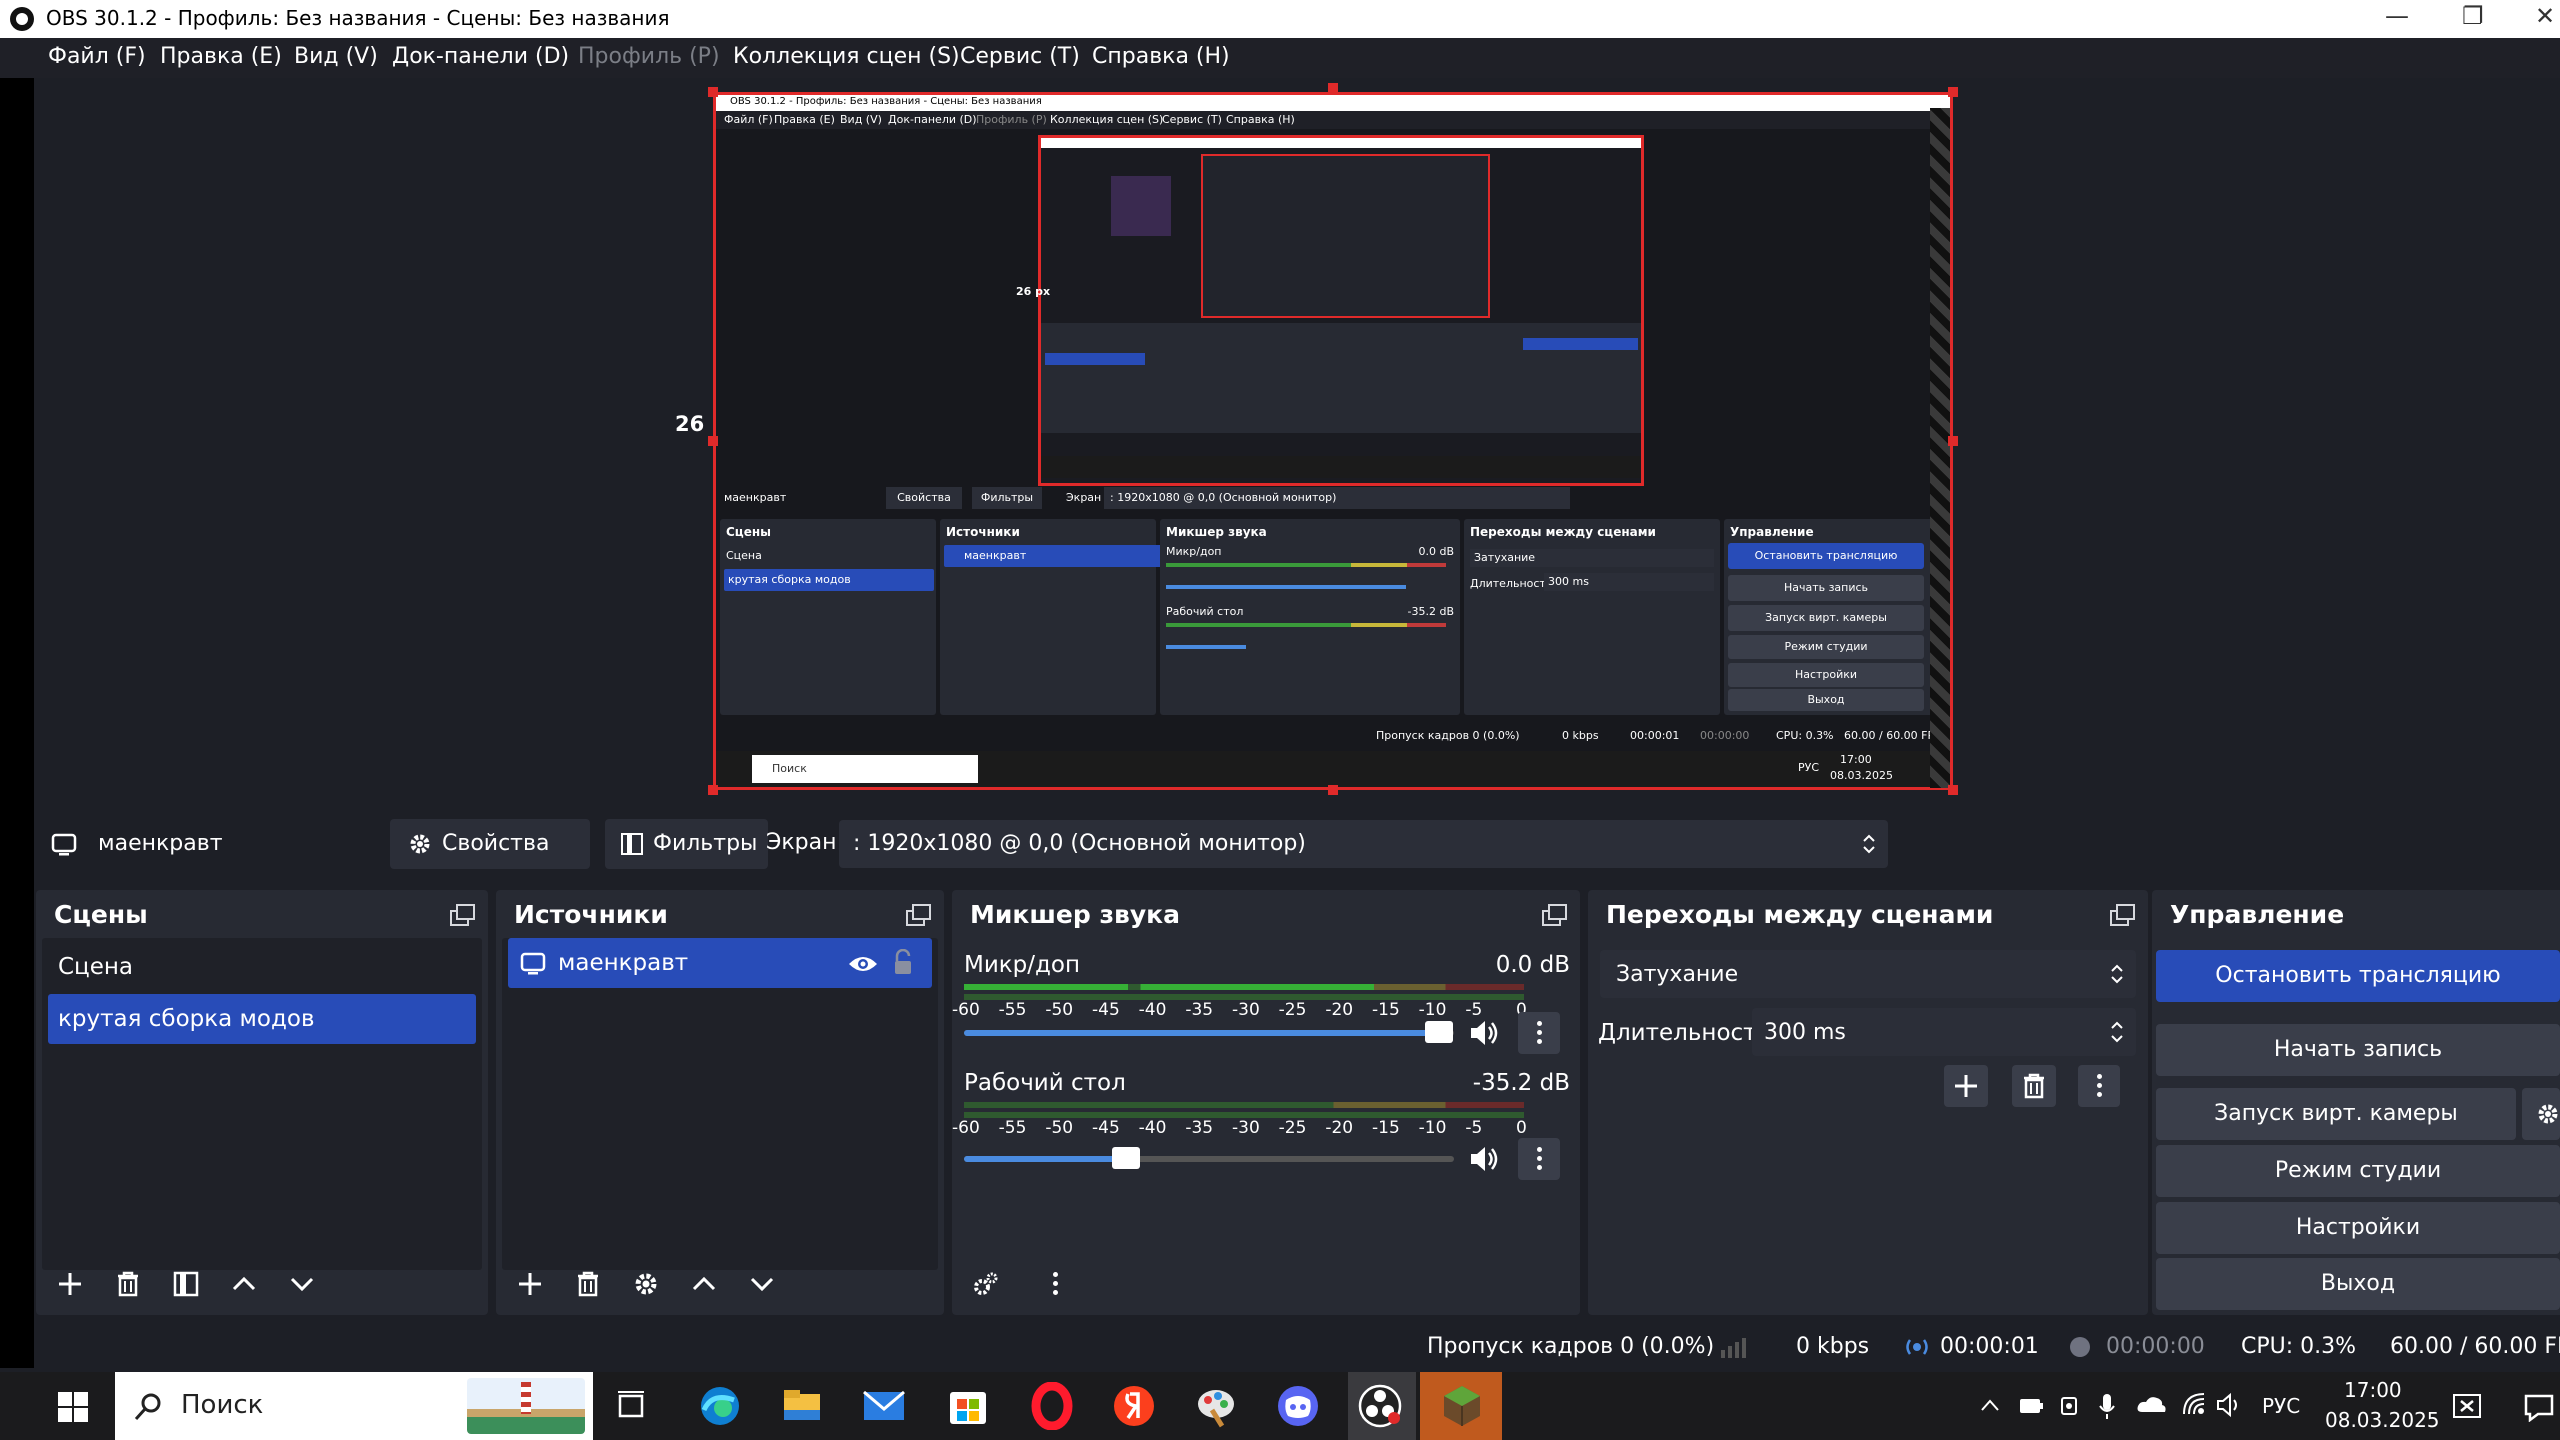  Describe the element at coordinates (2358, 976) in the screenshot. I see `stop-streaming-button: Остановить трансляцию` at that location.